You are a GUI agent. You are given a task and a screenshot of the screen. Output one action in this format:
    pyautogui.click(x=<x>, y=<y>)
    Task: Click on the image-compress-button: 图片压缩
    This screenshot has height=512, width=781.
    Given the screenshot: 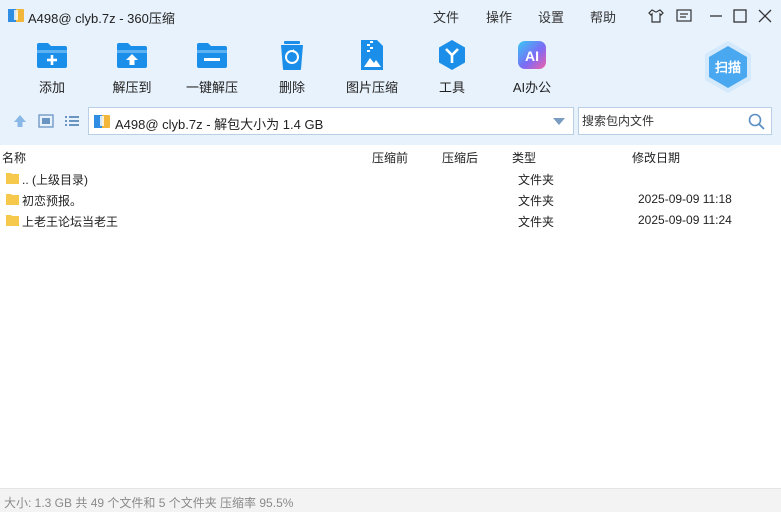 What is the action you would take?
    pyautogui.click(x=372, y=68)
    